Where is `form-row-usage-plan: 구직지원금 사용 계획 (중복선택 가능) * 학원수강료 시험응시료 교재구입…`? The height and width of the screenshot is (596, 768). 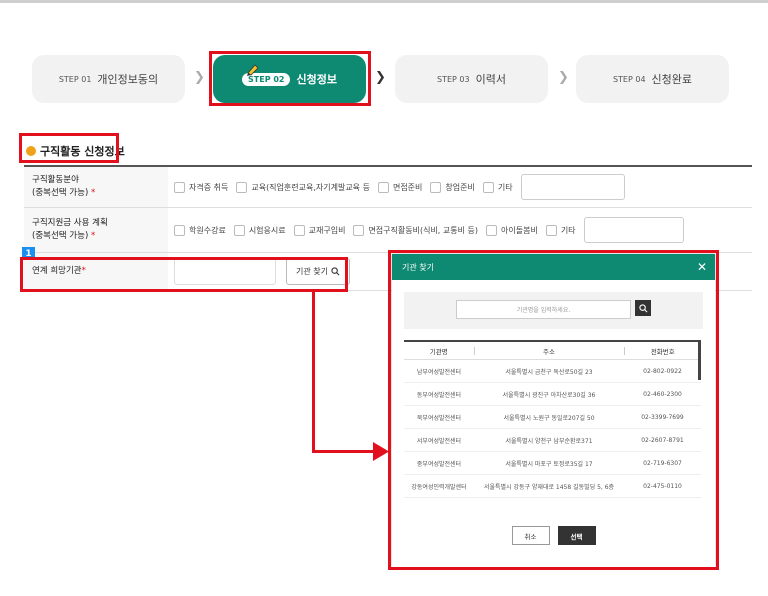 form-row-usage-plan: 구직지원금 사용 계획 (중복선택 가능) * 학원수강료 시험응시료 교재구입… is located at coordinates (388, 230).